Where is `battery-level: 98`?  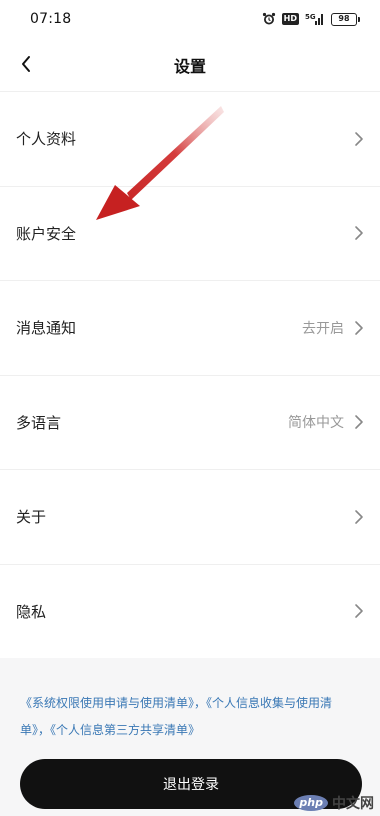 battery-level: 98 is located at coordinates (344, 19).